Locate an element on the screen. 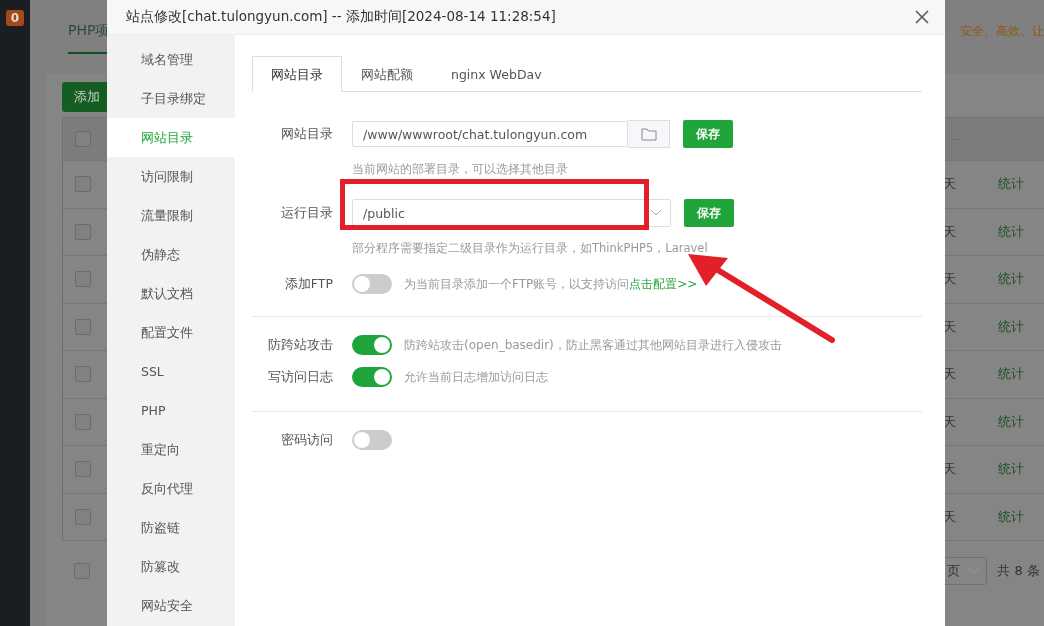 The height and width of the screenshot is (626, 1044). sidebar-item: PHP is located at coordinates (171, 410).